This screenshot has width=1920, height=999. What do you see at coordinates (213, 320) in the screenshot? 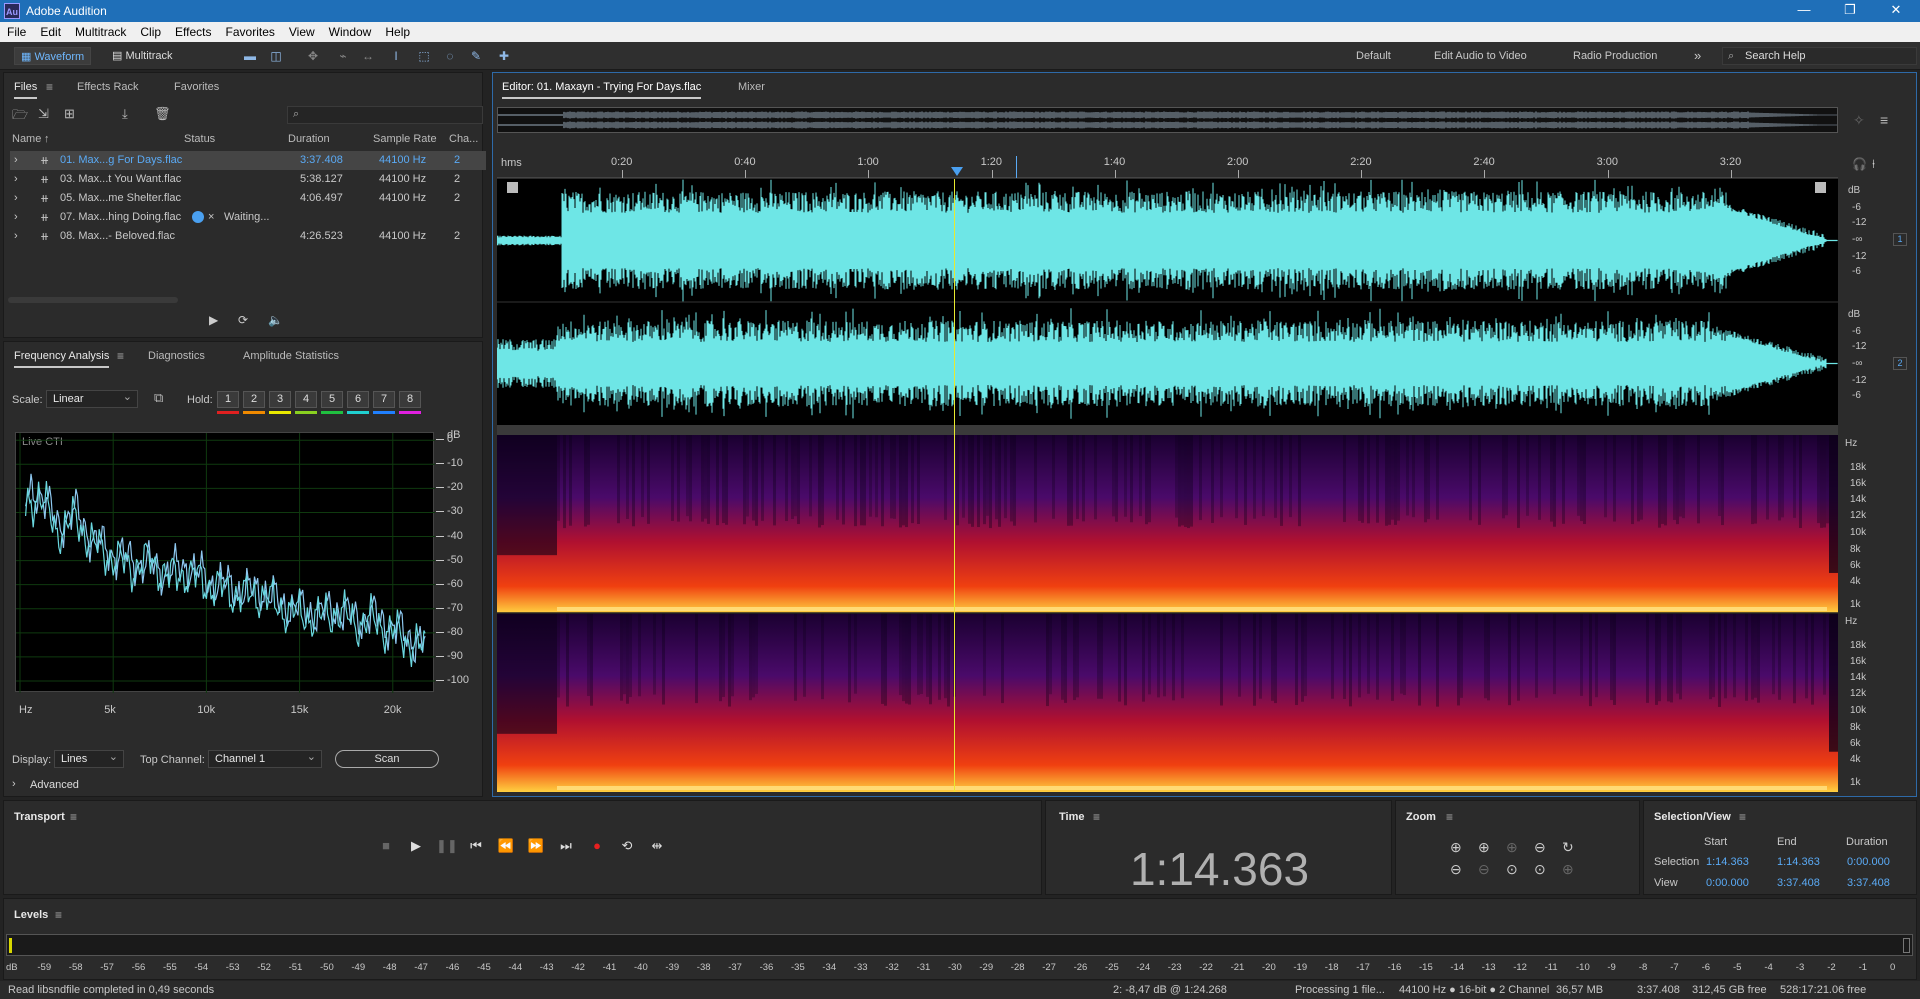
I see `play-preview-icon: ▶` at bounding box center [213, 320].